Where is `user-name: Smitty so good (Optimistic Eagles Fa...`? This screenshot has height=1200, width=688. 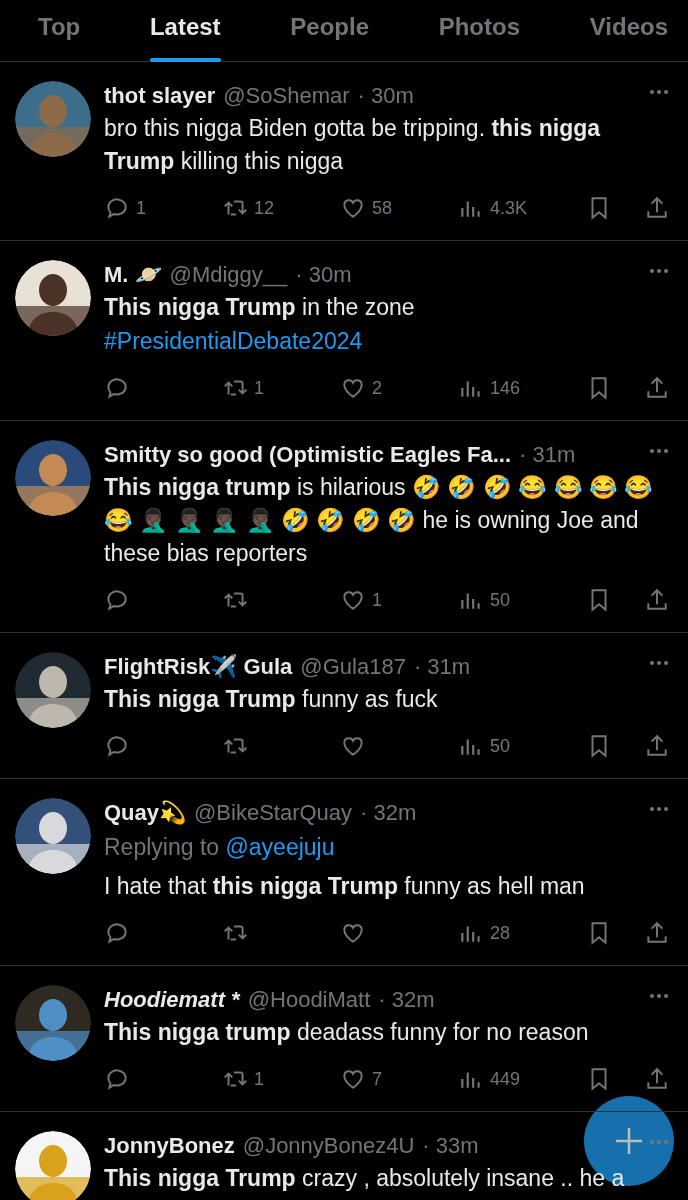
user-name: Smitty so good (Optimistic Eagles Fa... is located at coordinates (308, 455).